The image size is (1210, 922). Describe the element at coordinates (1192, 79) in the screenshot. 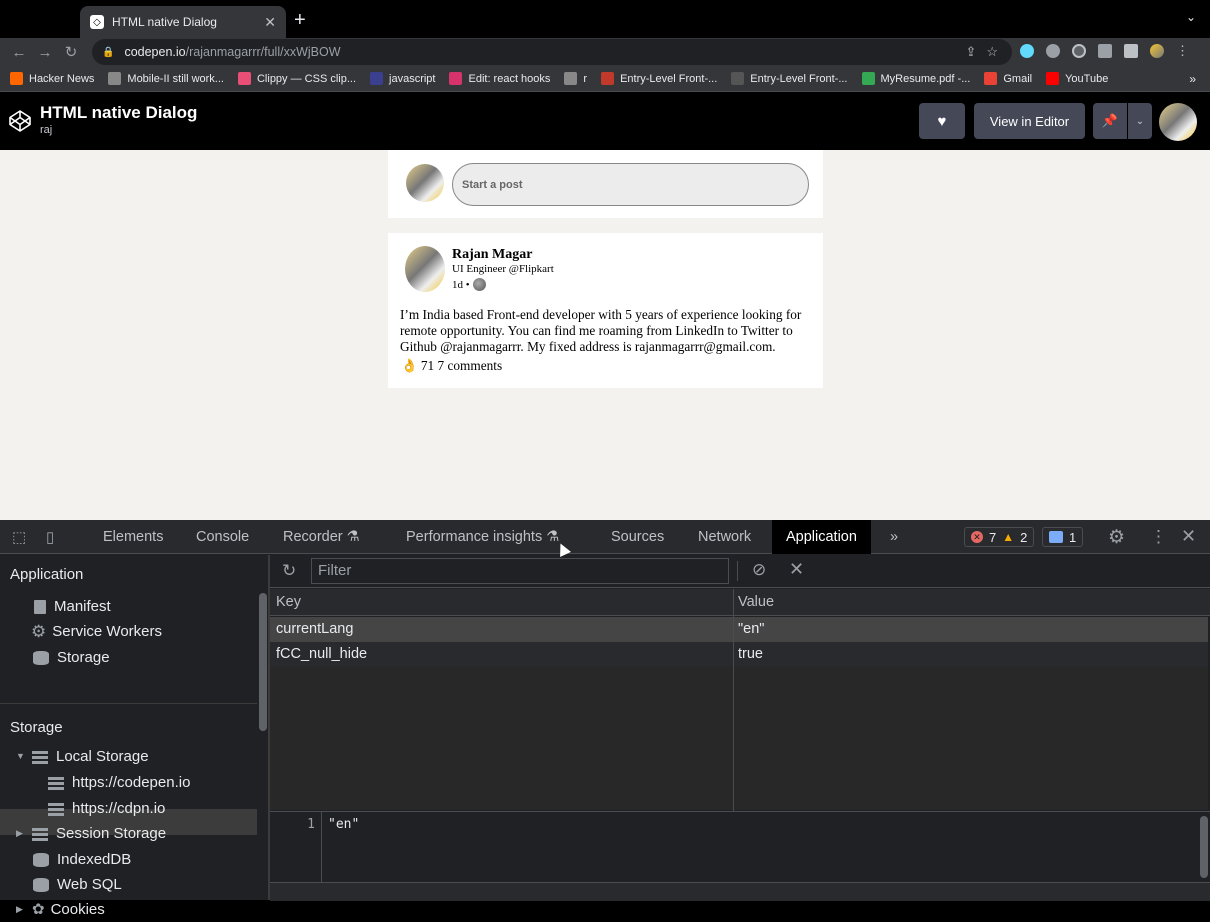

I see `more-bookmarks-chevron: »` at that location.